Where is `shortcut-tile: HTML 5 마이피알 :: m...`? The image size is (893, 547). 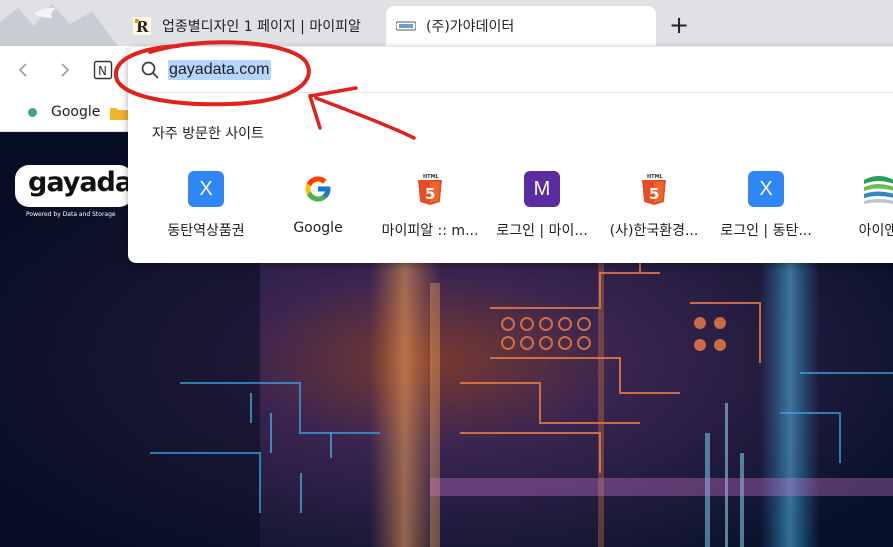 shortcut-tile: HTML 5 마이피알 :: m... is located at coordinates (430, 209).